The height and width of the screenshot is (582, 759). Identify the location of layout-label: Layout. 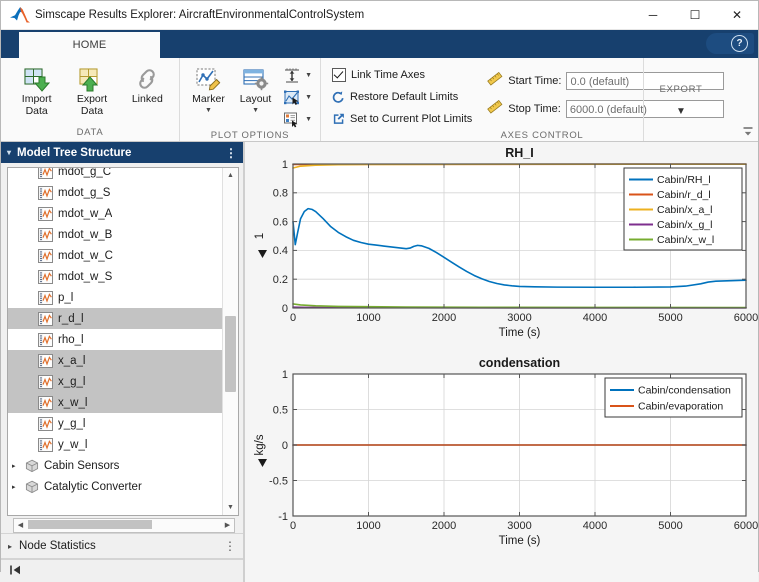
(256, 100).